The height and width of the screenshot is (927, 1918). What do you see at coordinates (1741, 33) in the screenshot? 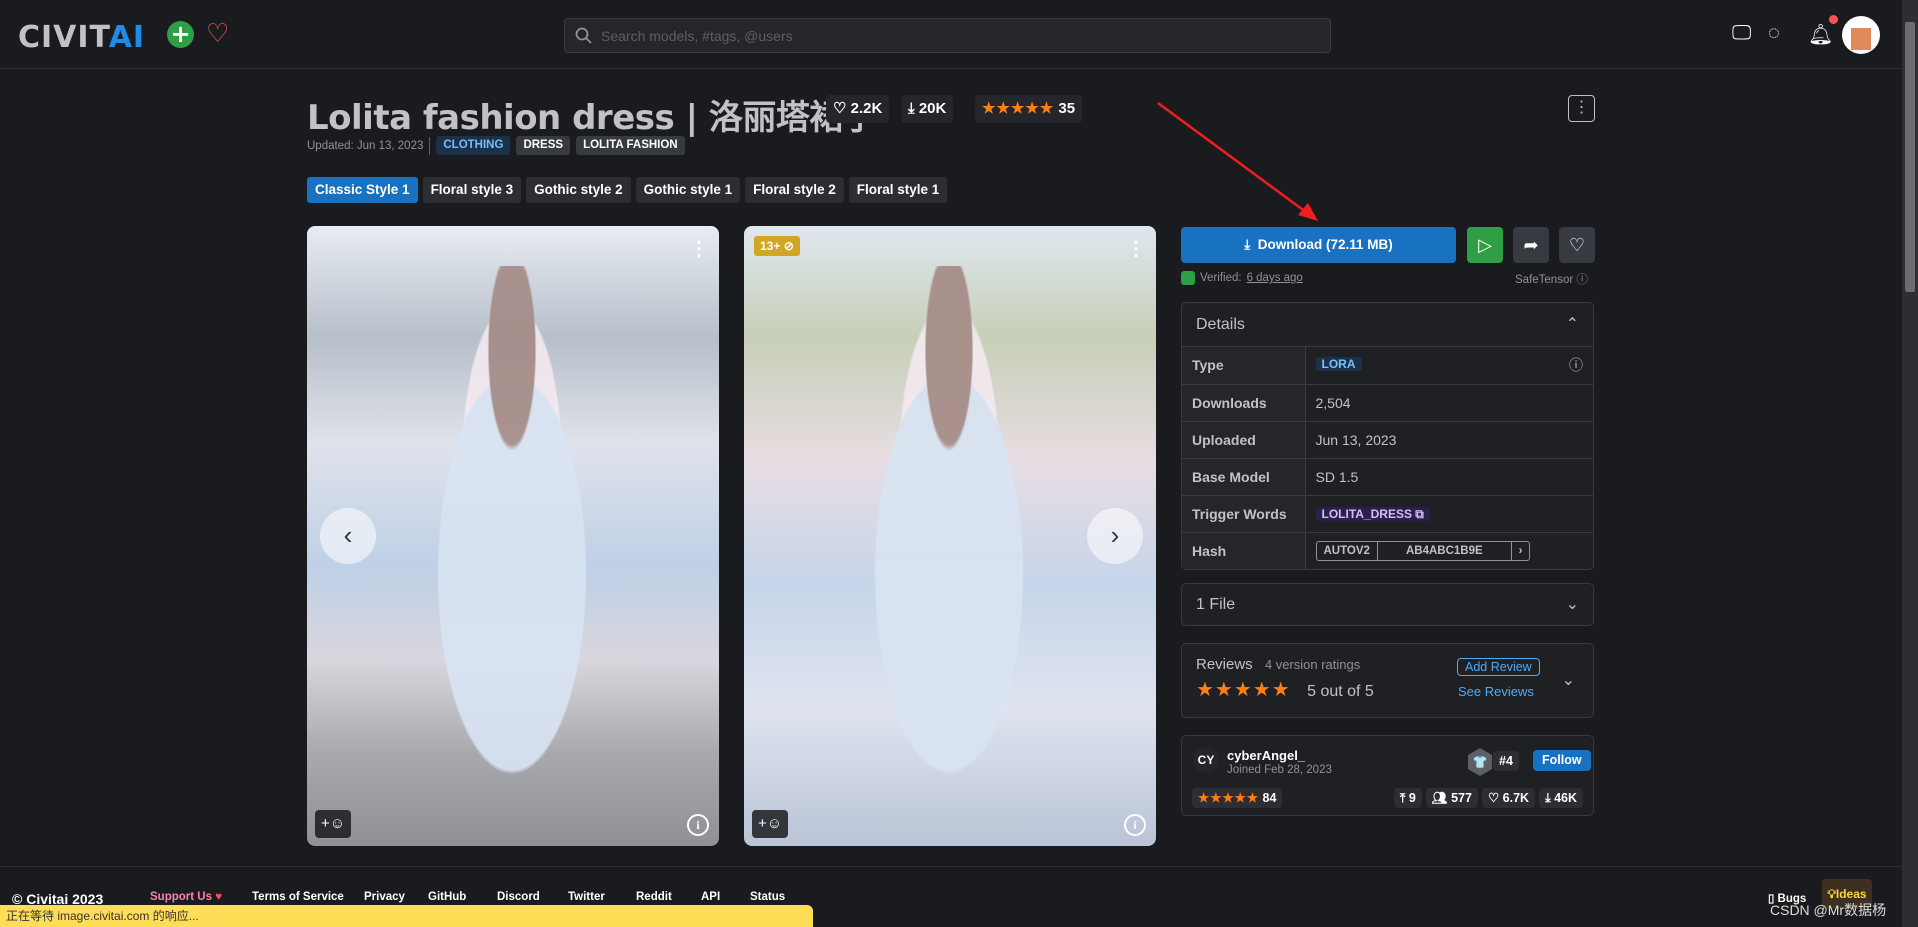
I see `screen-share-icon: 🖵` at bounding box center [1741, 33].